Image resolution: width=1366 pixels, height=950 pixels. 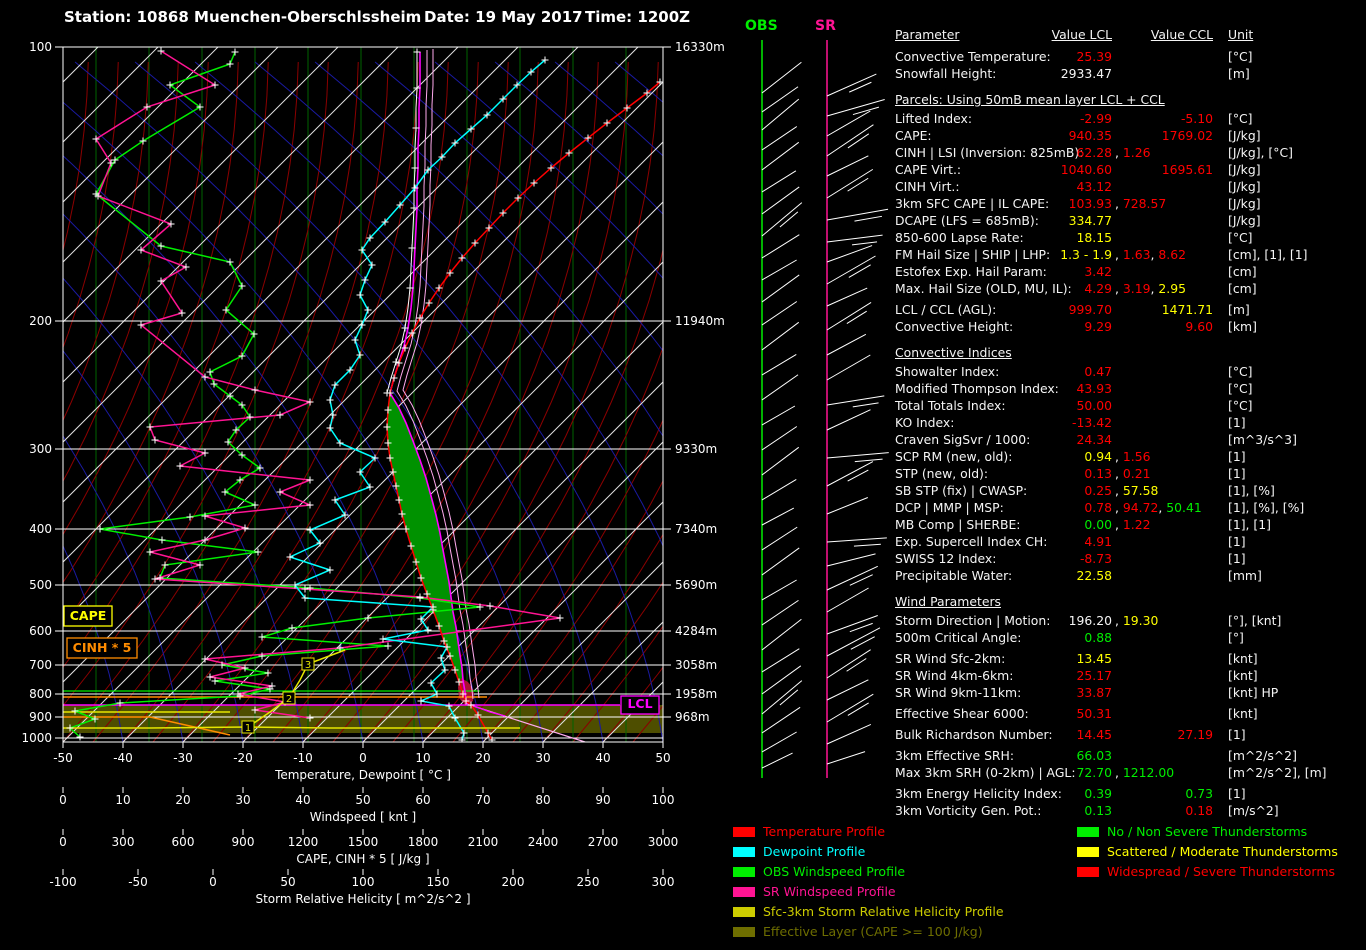 I want to click on unit-label: [°], so click(x=1236, y=637).